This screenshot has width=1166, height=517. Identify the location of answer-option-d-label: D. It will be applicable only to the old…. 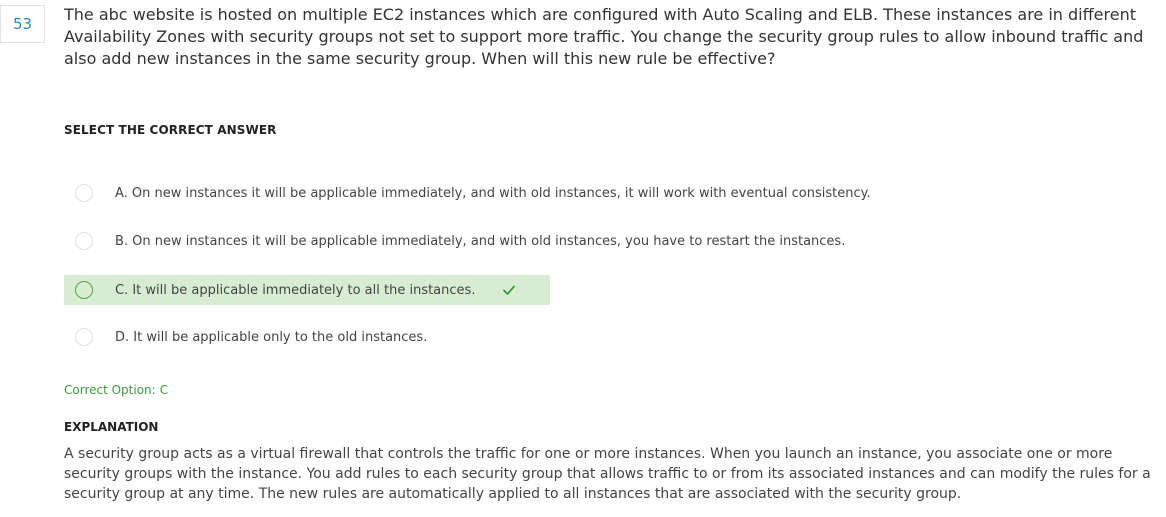
(271, 337).